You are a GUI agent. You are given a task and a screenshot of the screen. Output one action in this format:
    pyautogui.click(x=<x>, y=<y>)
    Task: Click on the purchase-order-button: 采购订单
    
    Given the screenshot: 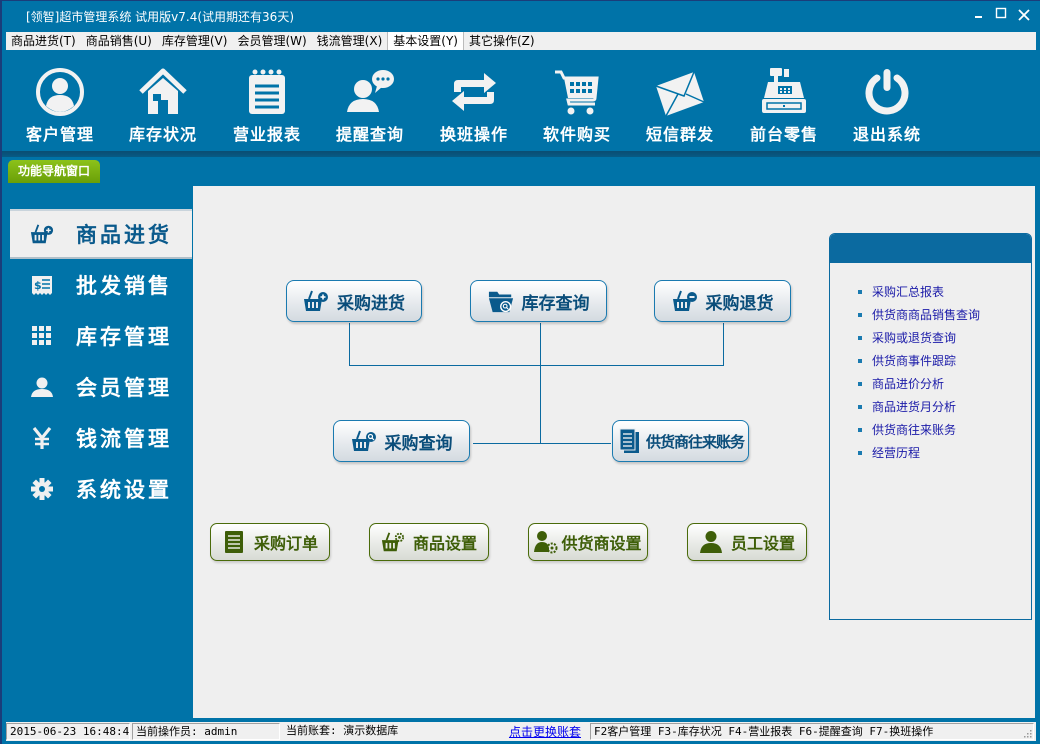 What is the action you would take?
    pyautogui.click(x=270, y=542)
    